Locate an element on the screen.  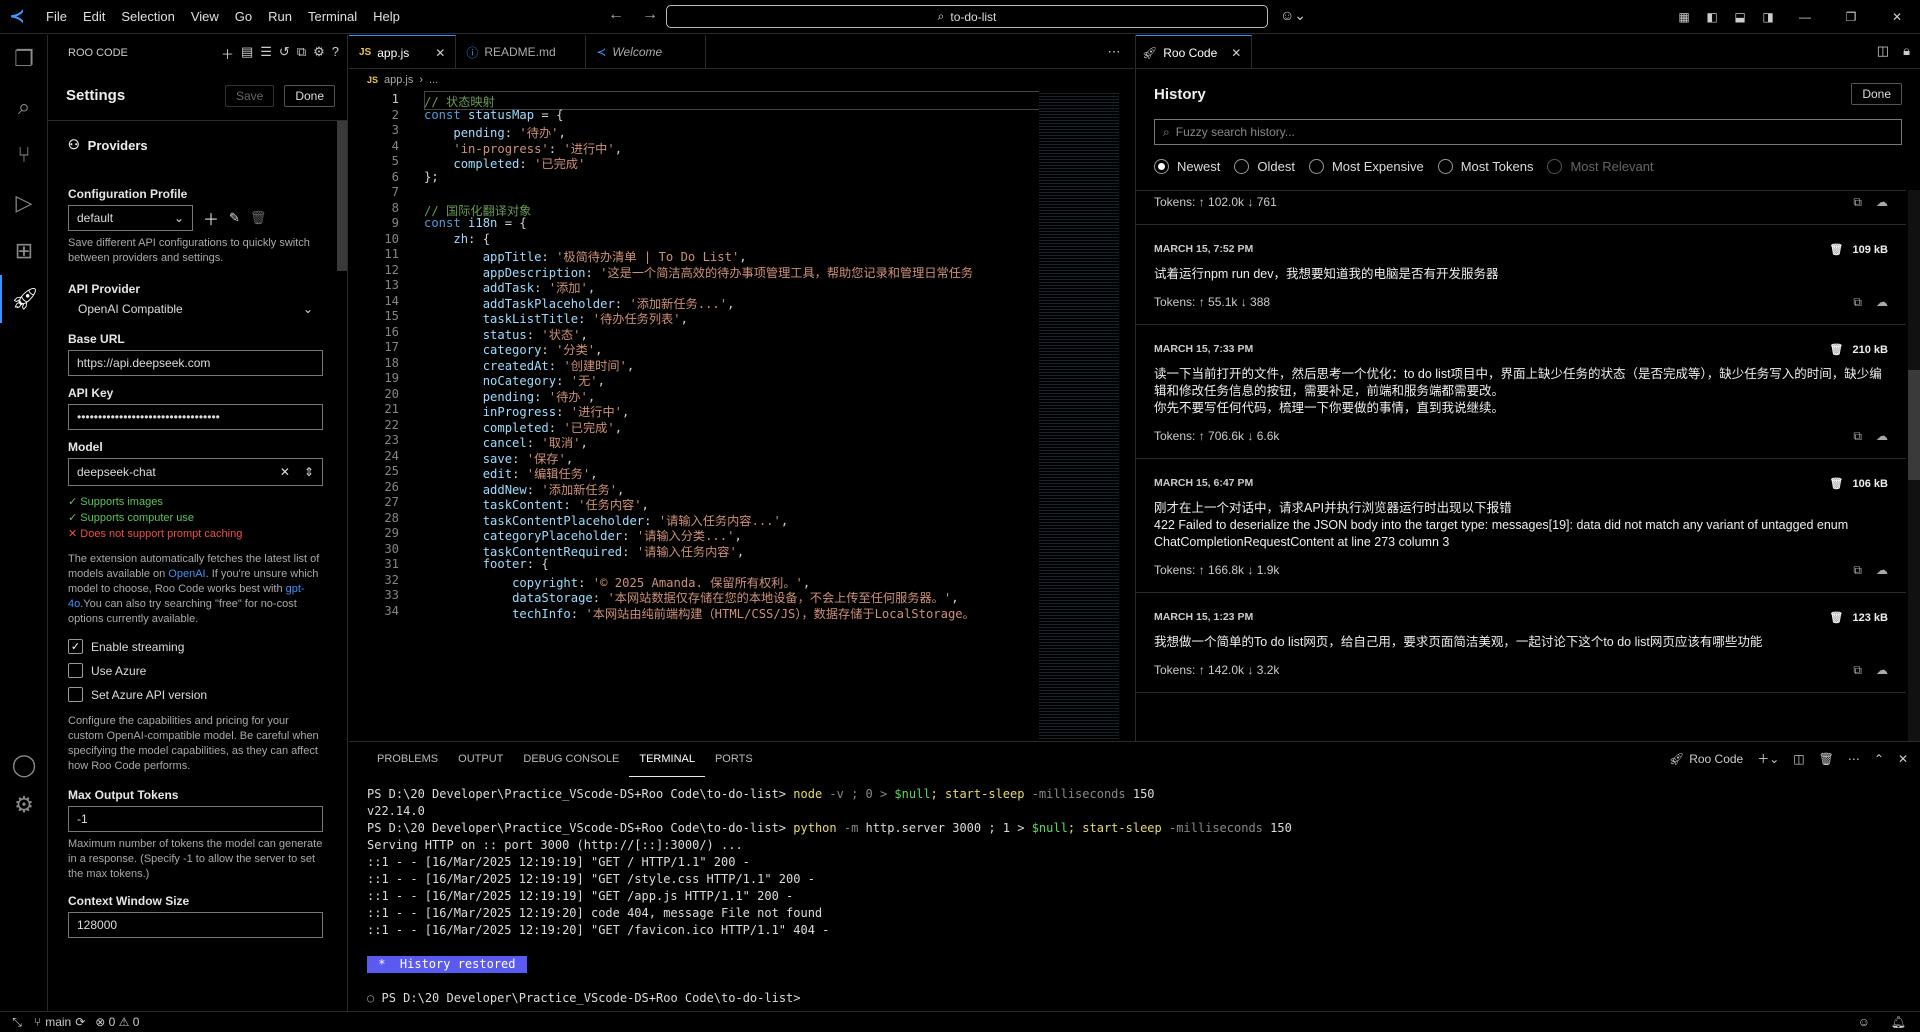
menu-file: File is located at coordinates (56, 17).